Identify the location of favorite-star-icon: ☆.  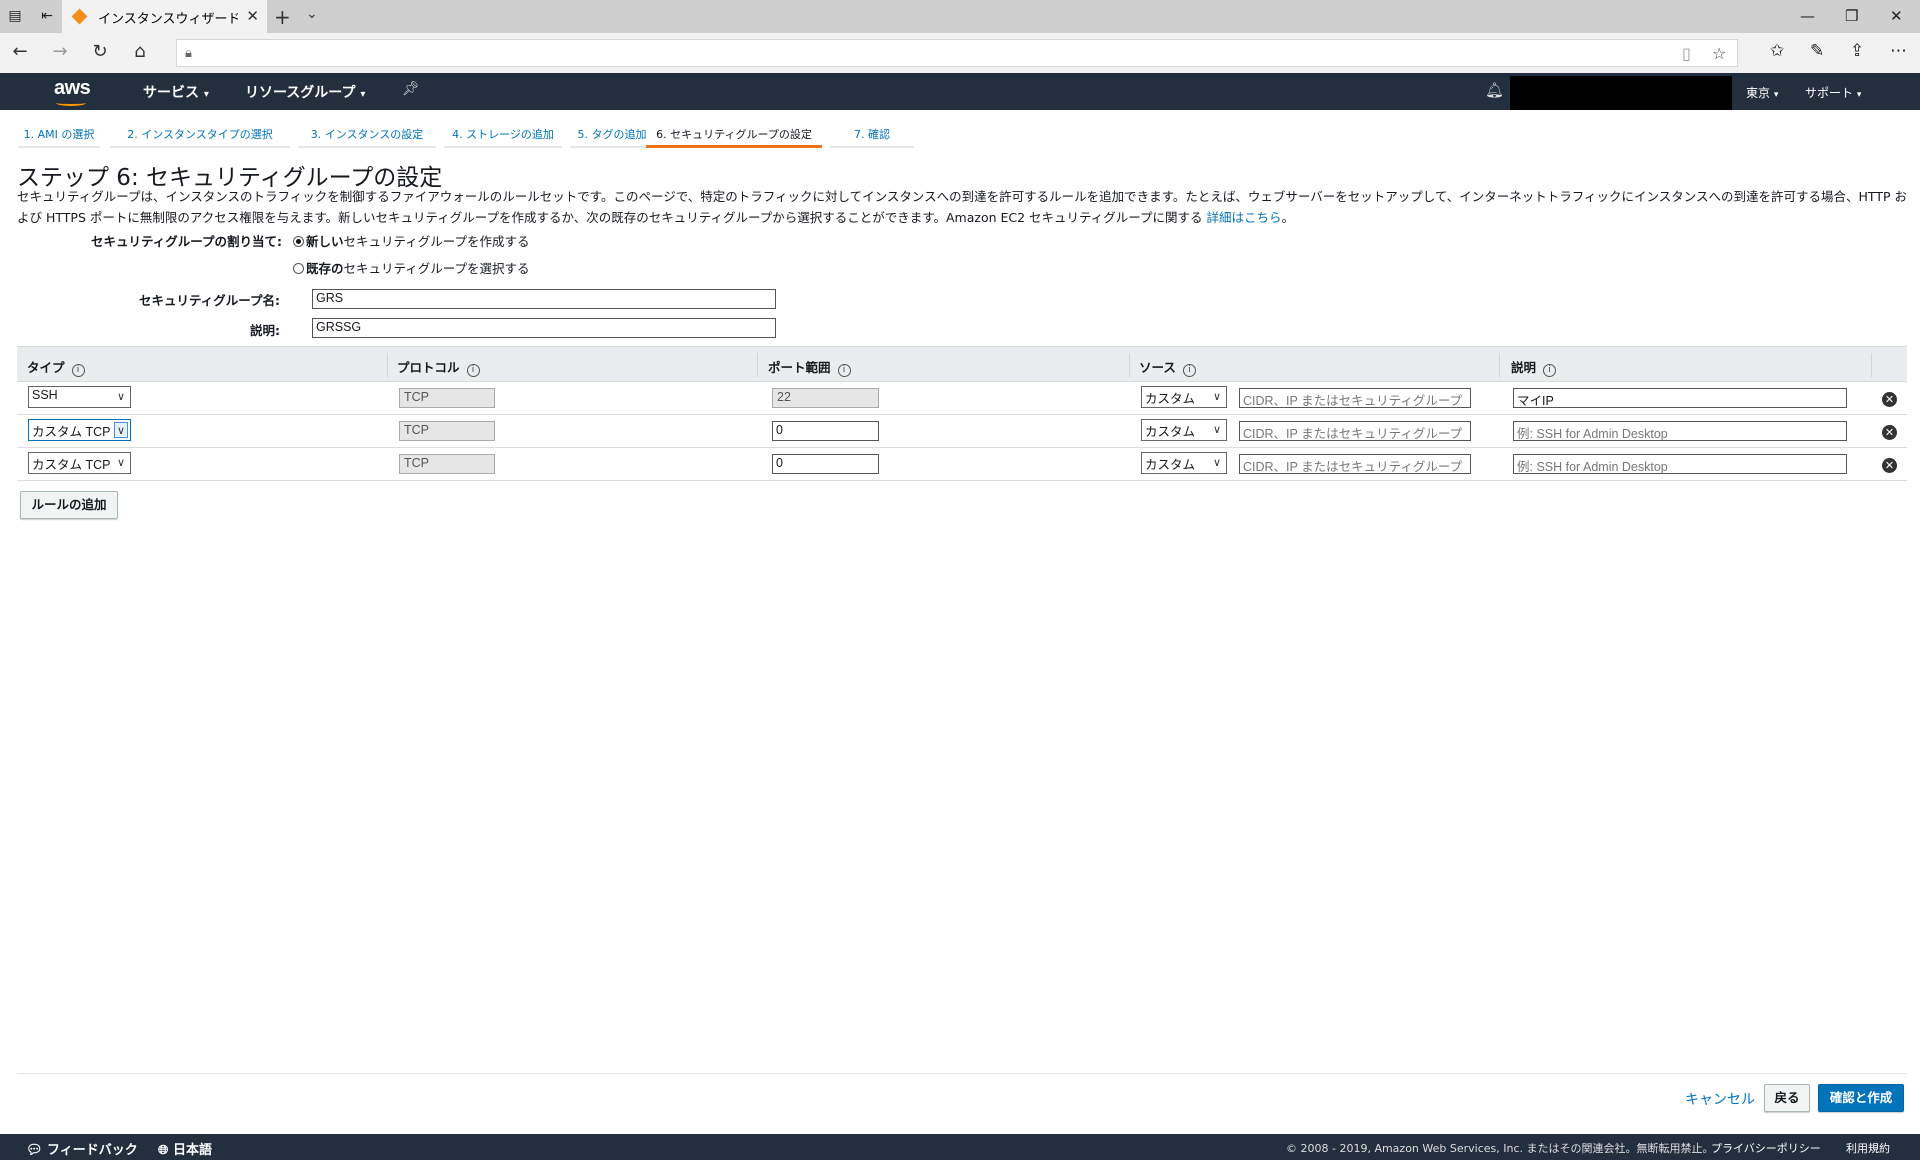
(1719, 53).